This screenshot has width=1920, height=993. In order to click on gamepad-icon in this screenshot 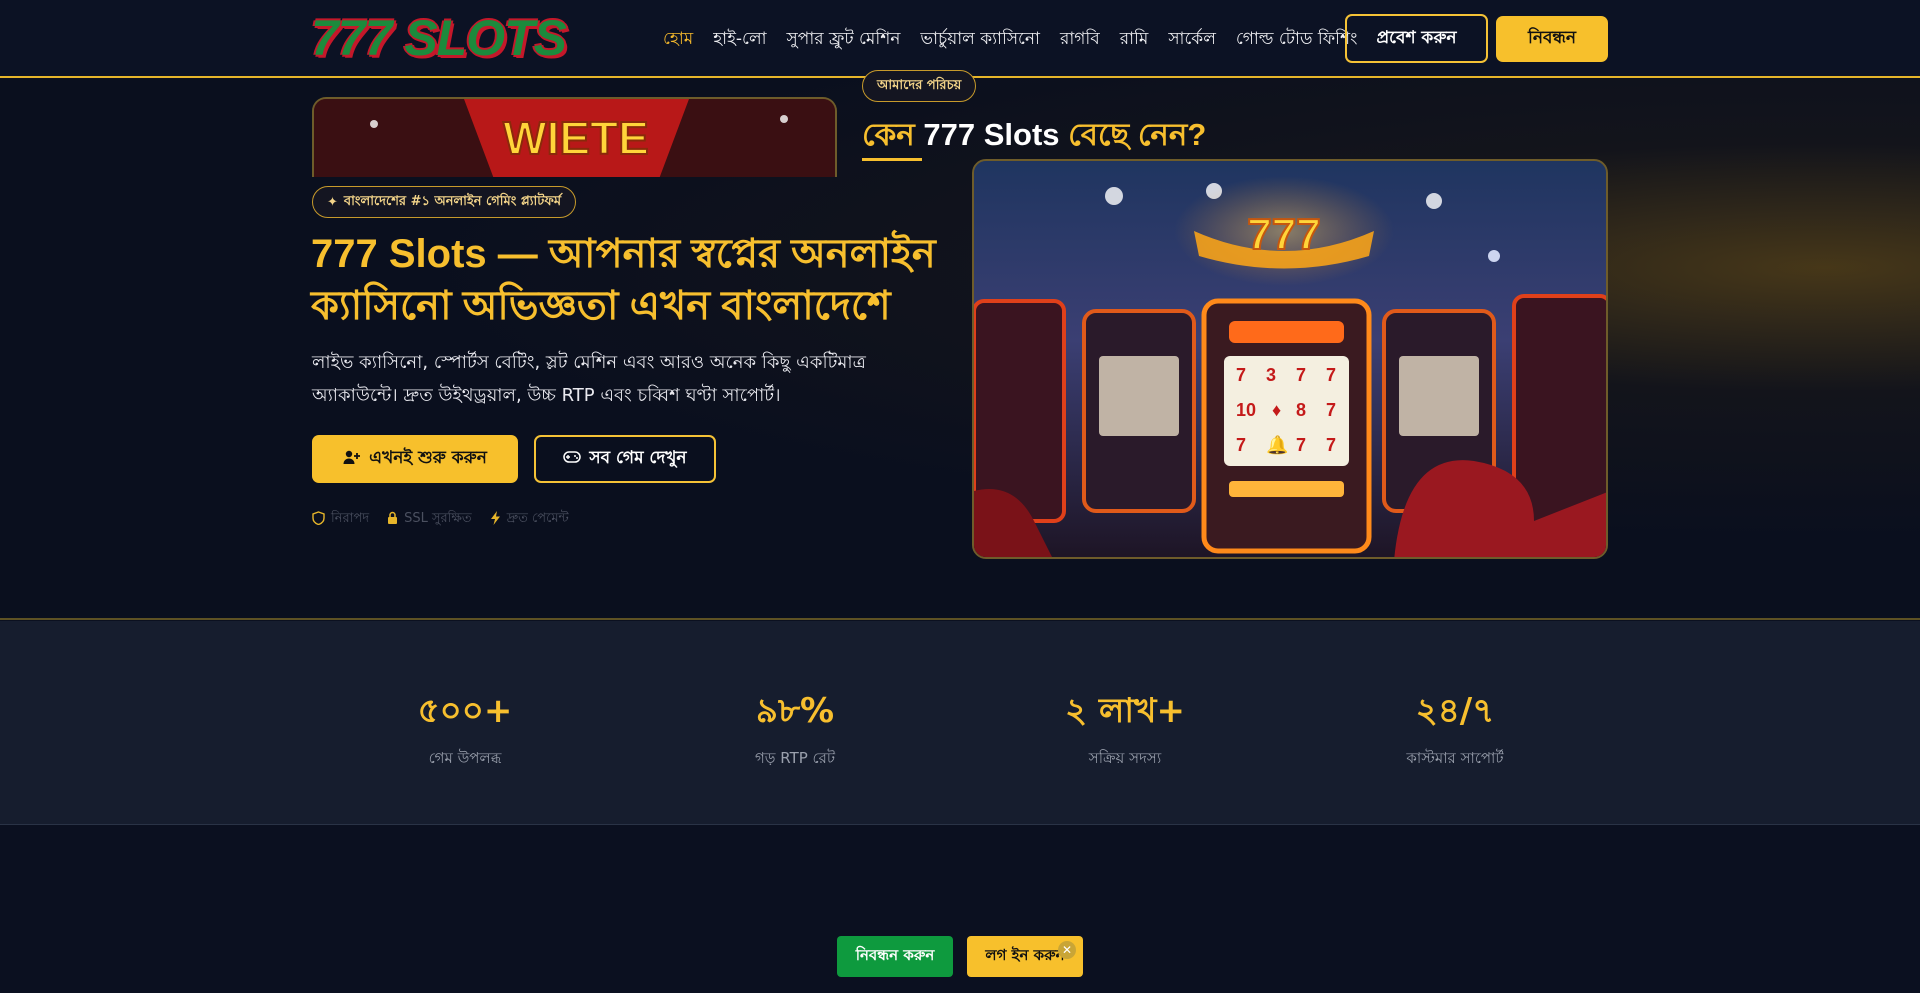, I will do `click(572, 459)`.